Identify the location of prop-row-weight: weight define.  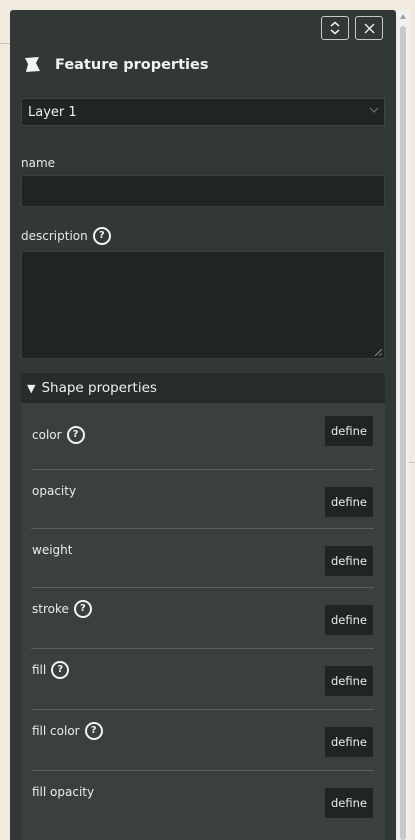
(202, 558).